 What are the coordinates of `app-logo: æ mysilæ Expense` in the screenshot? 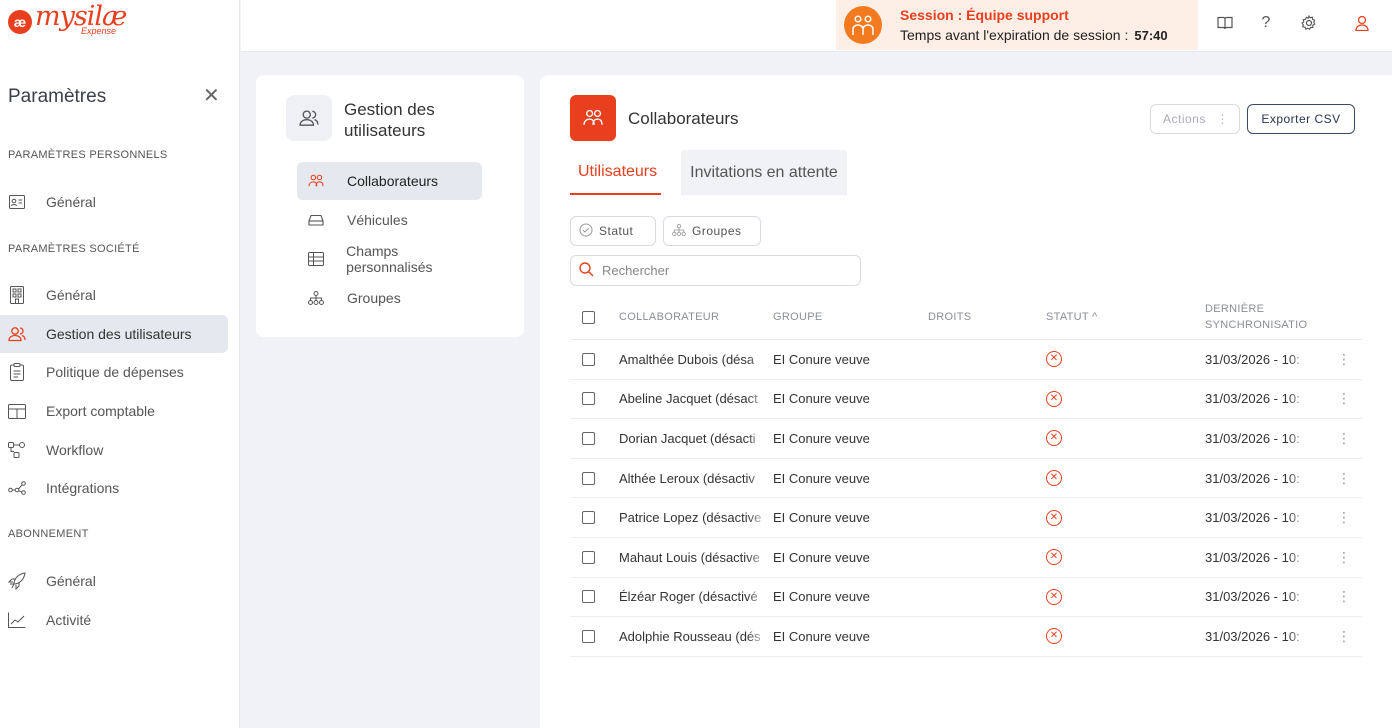 It's located at (67, 24).